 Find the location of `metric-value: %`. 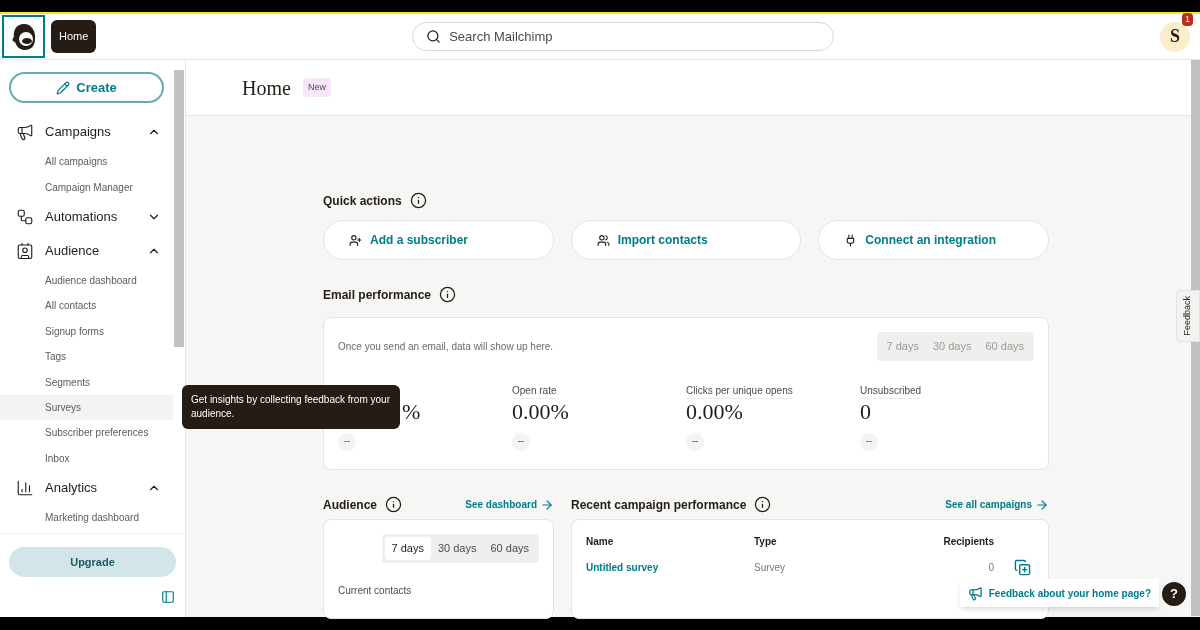

metric-value: % is located at coordinates (411, 411).